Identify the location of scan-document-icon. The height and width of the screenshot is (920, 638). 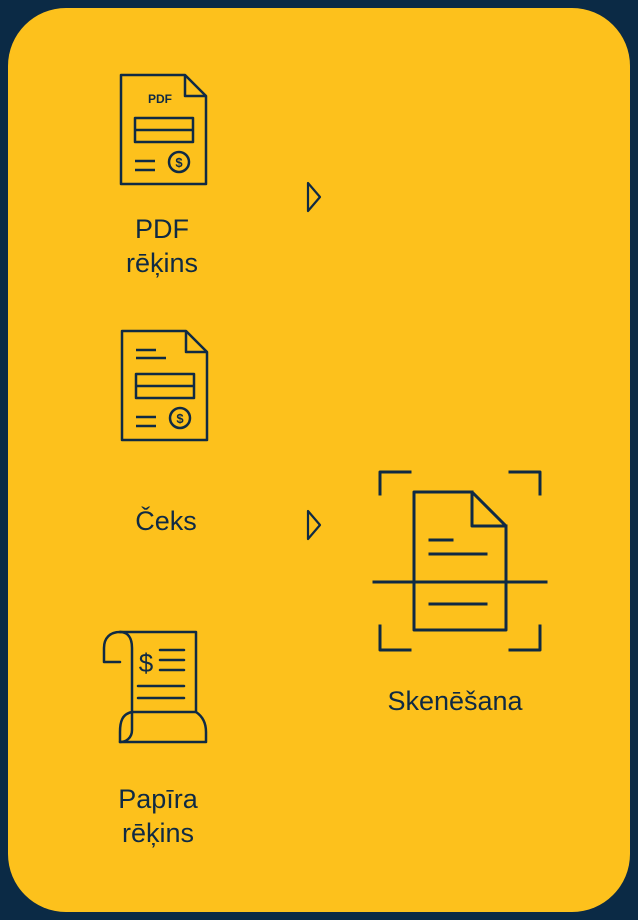
(460, 562).